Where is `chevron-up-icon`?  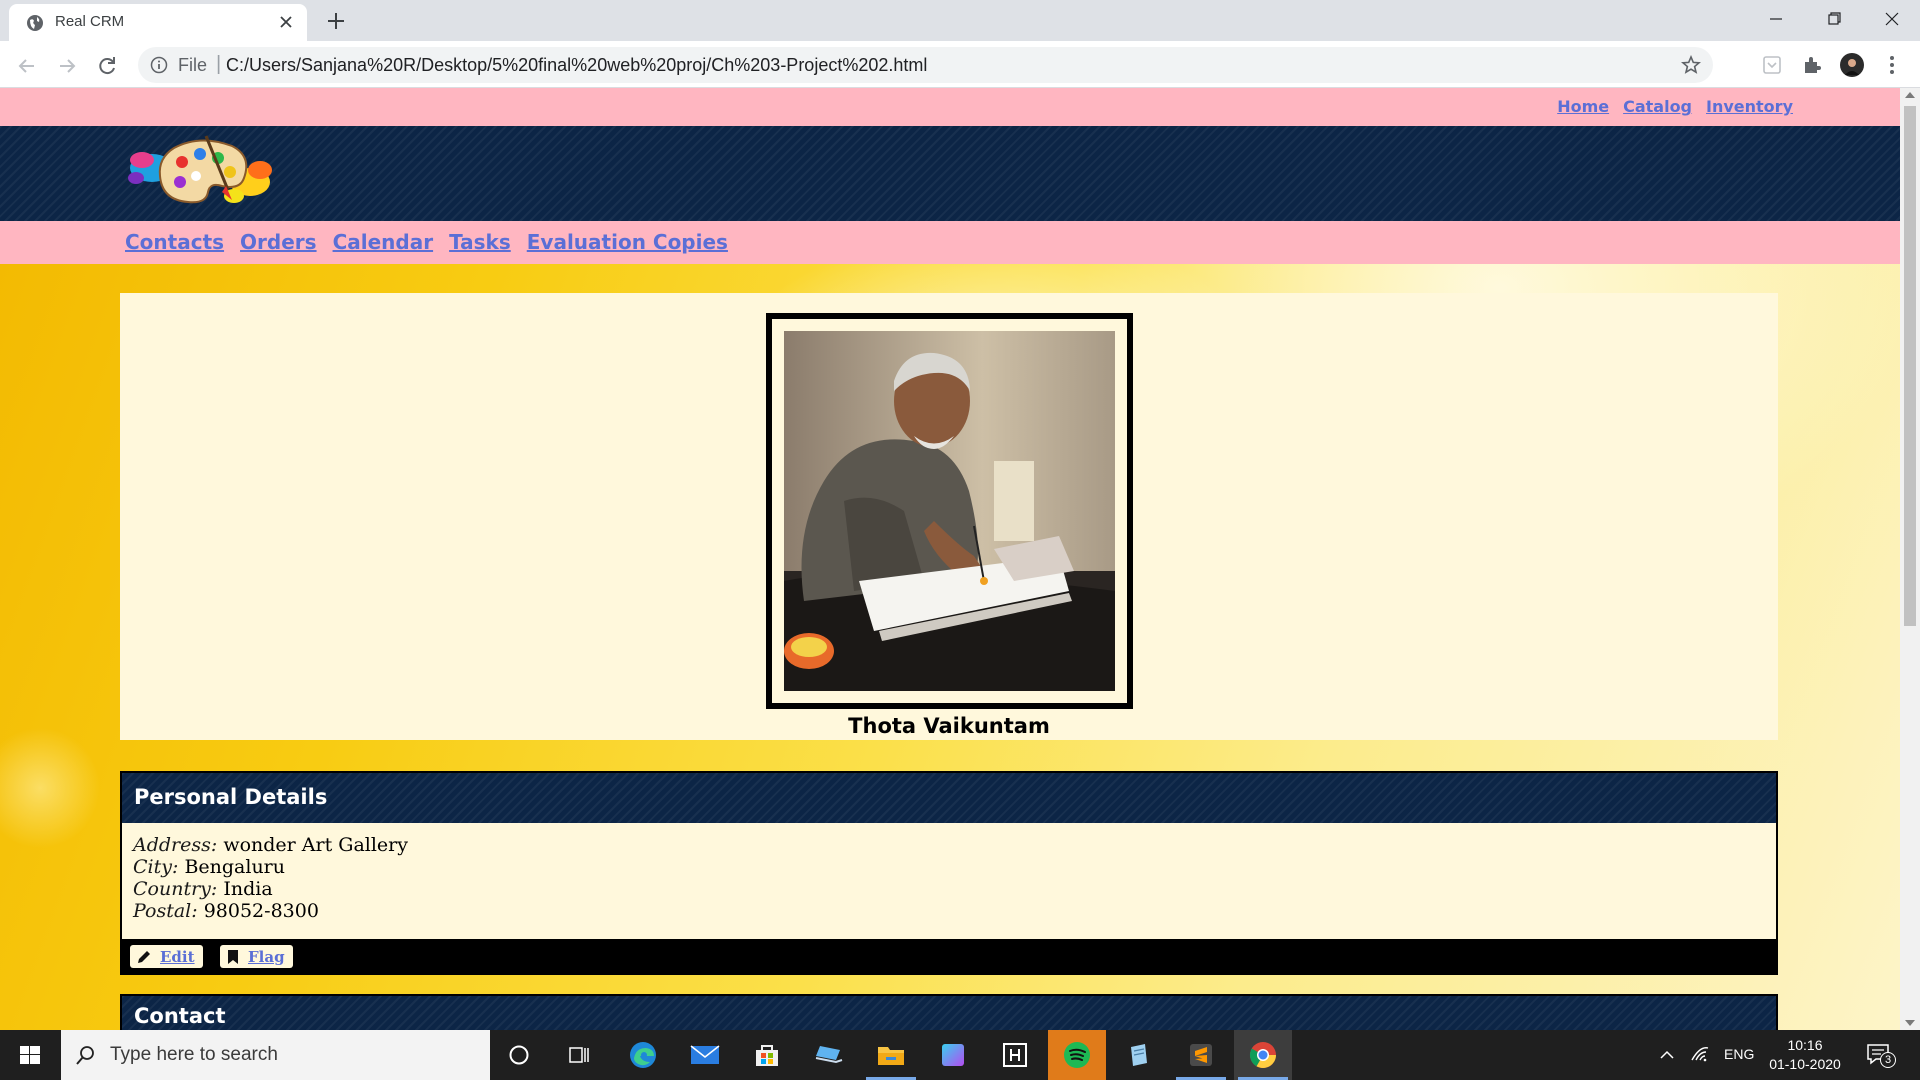
chevron-up-icon is located at coordinates (1667, 1055).